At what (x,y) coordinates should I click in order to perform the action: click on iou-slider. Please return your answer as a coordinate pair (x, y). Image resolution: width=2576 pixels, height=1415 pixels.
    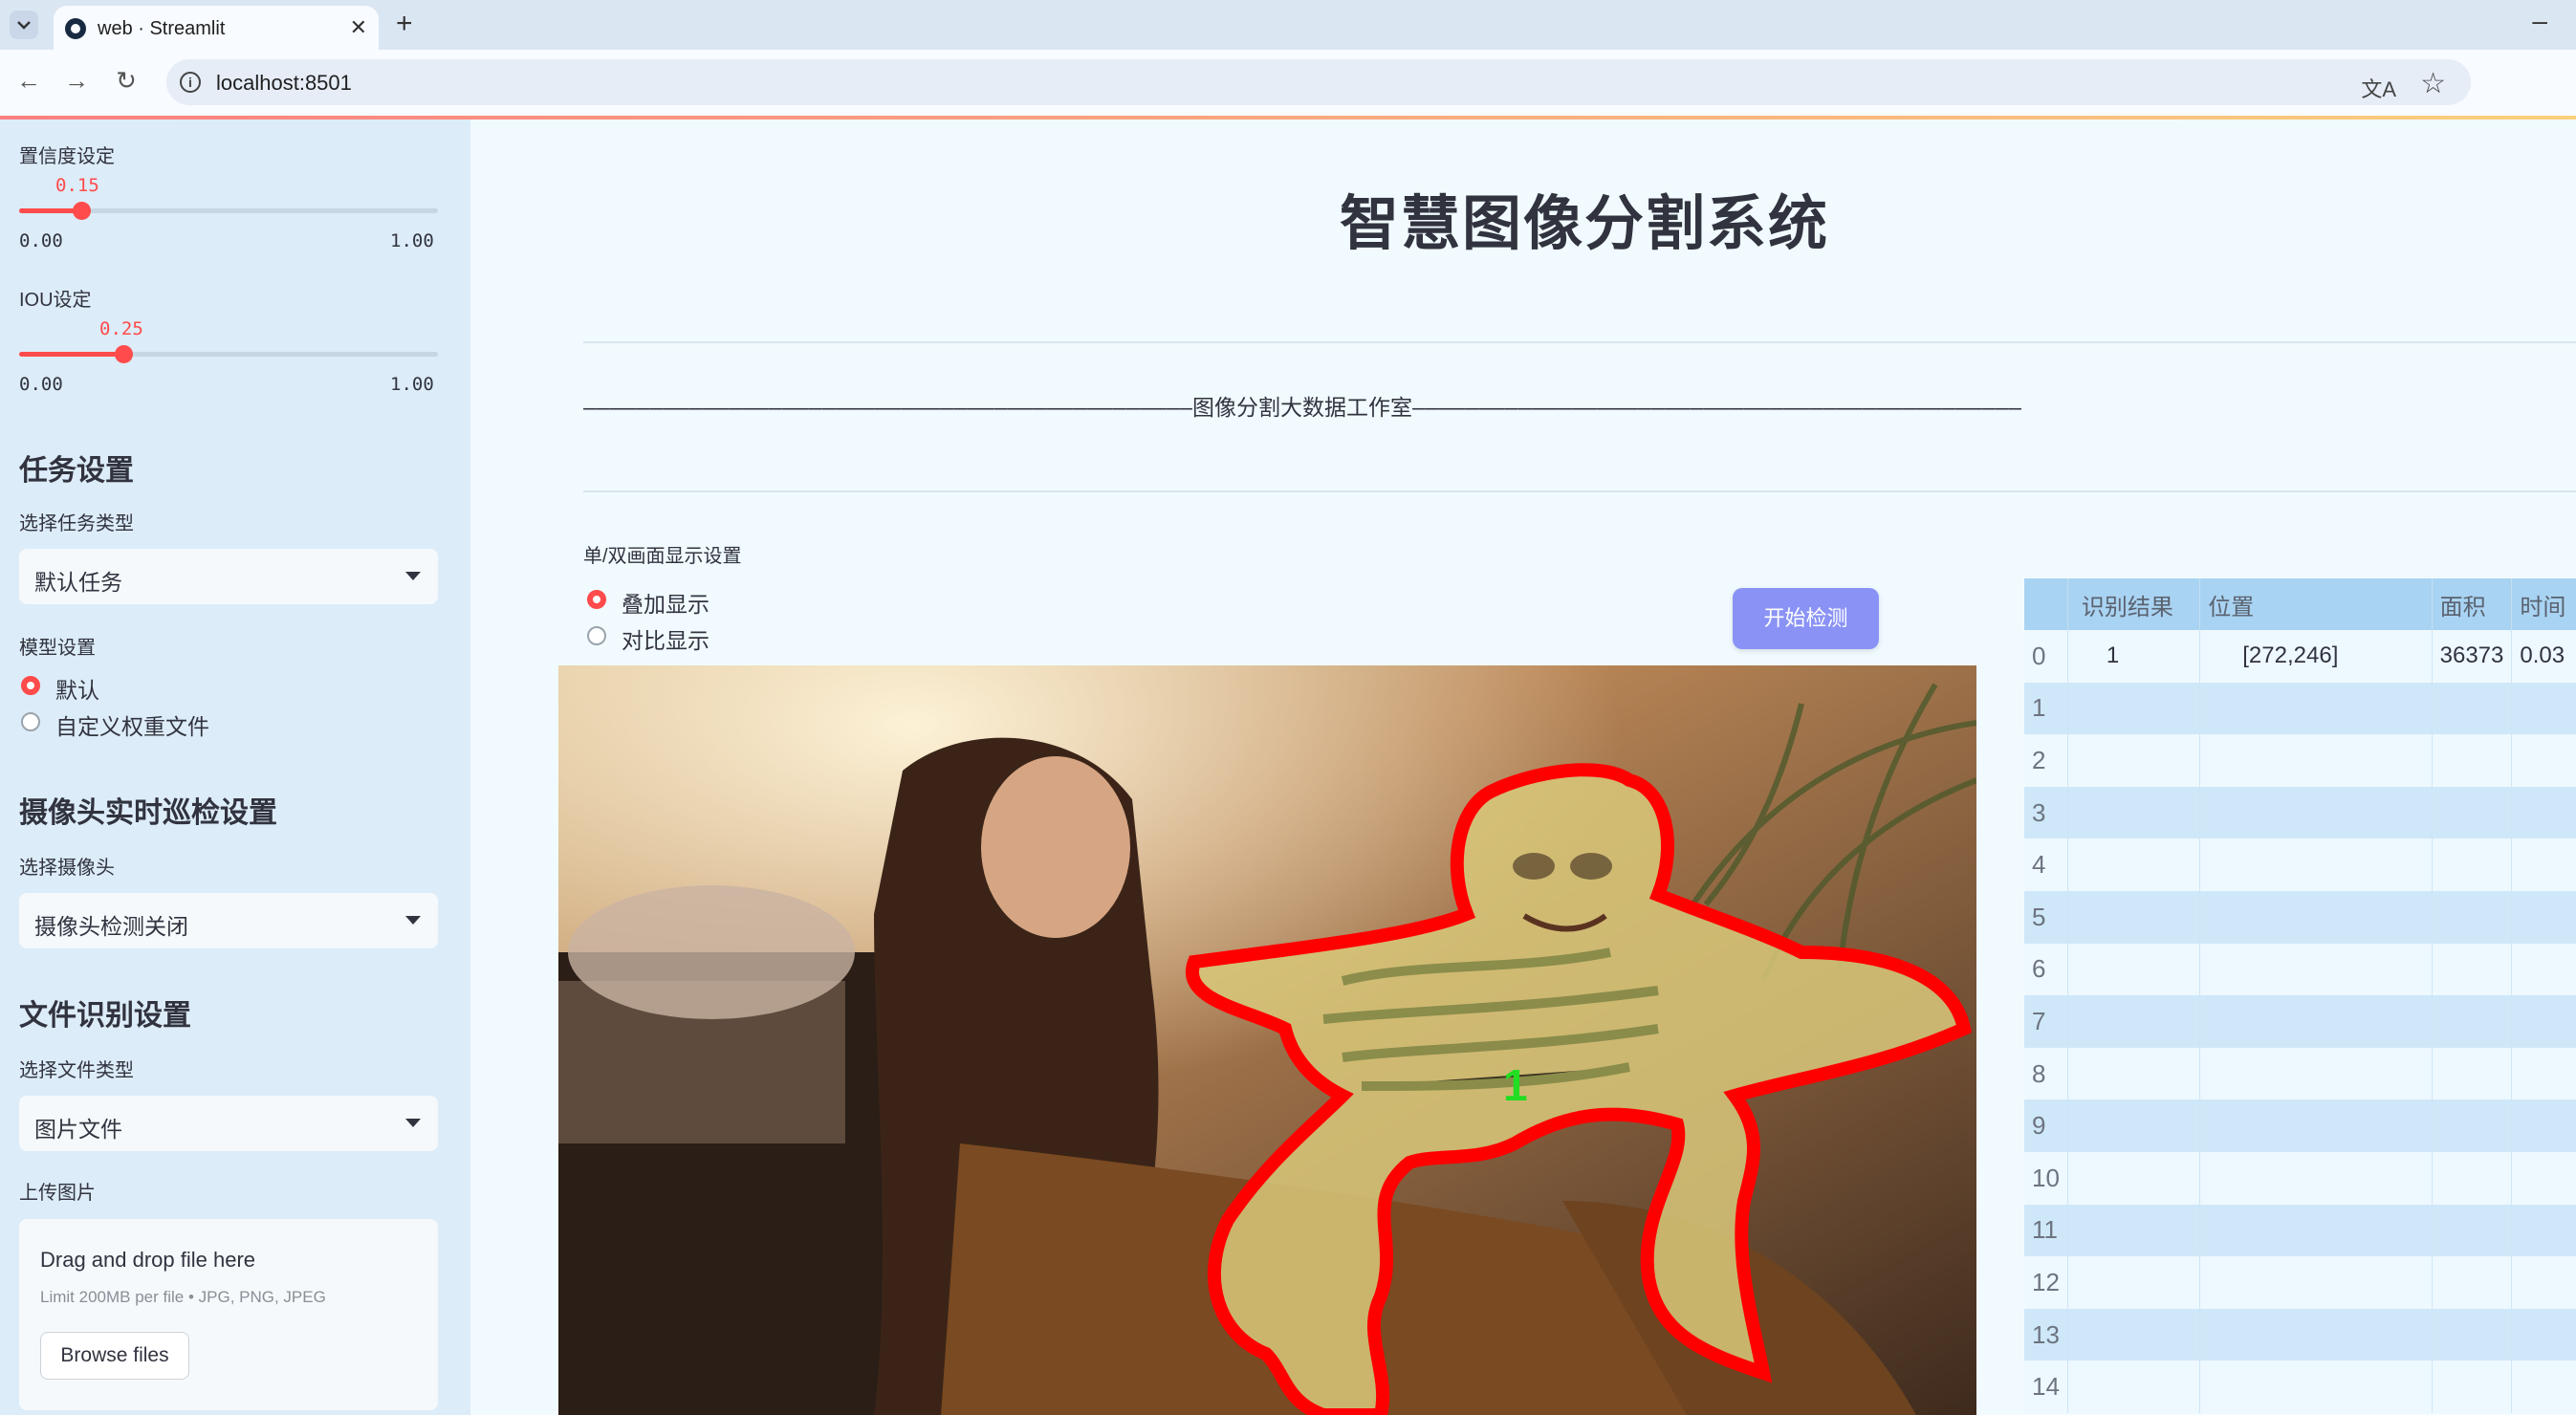
    Looking at the image, I should click on (228, 354).